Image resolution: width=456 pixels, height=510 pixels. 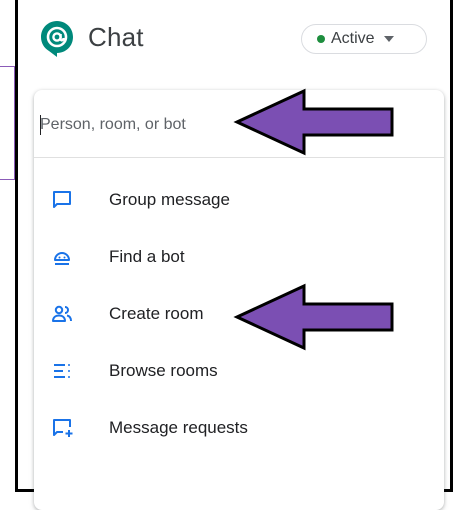 I want to click on menu-item-label: Browse rooms, so click(x=163, y=370).